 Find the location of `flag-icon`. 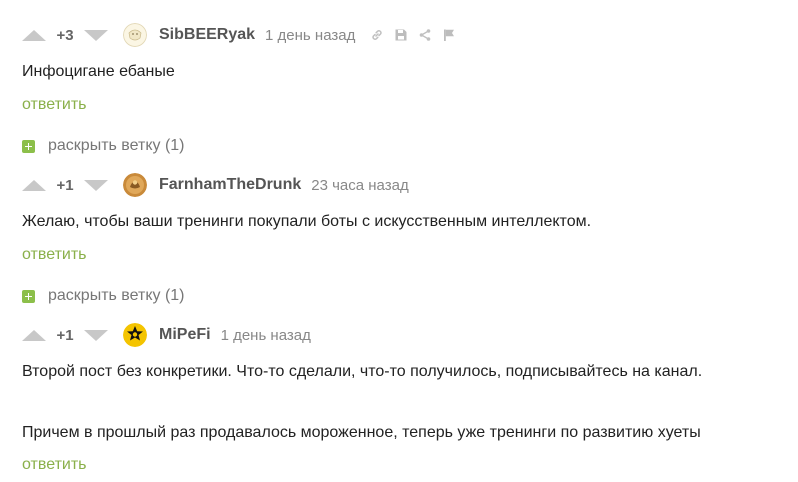

flag-icon is located at coordinates (449, 35).